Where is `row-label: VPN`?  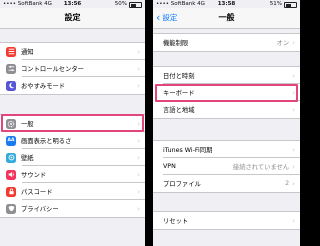
row-label: VPN is located at coordinates (169, 166).